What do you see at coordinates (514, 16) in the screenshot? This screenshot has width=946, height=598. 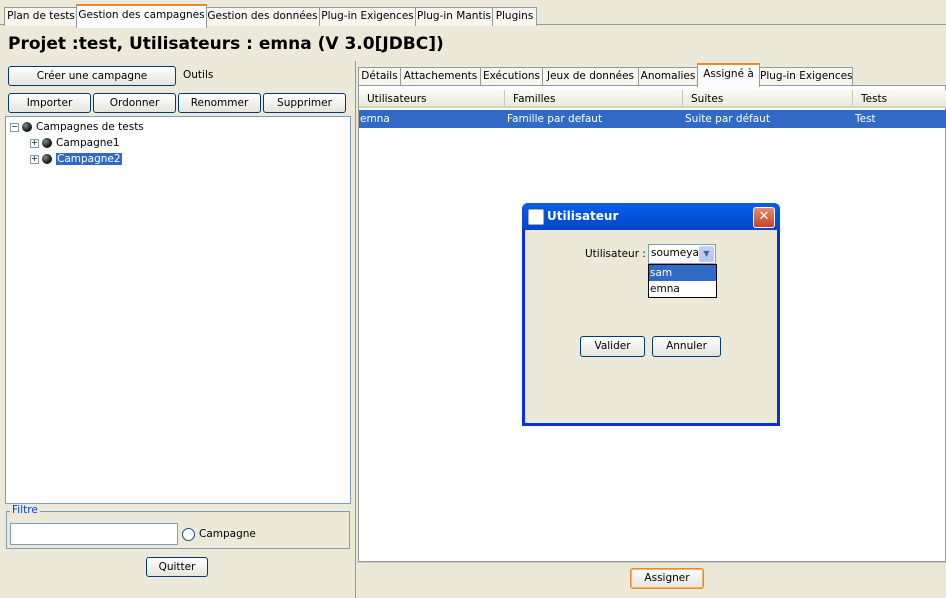 I see `tab-plugins: Plugins` at bounding box center [514, 16].